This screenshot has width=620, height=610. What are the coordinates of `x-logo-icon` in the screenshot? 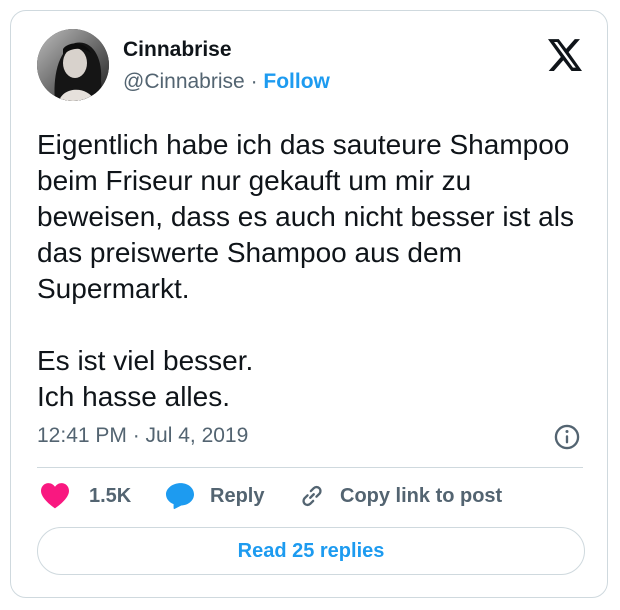 It's located at (565, 55).